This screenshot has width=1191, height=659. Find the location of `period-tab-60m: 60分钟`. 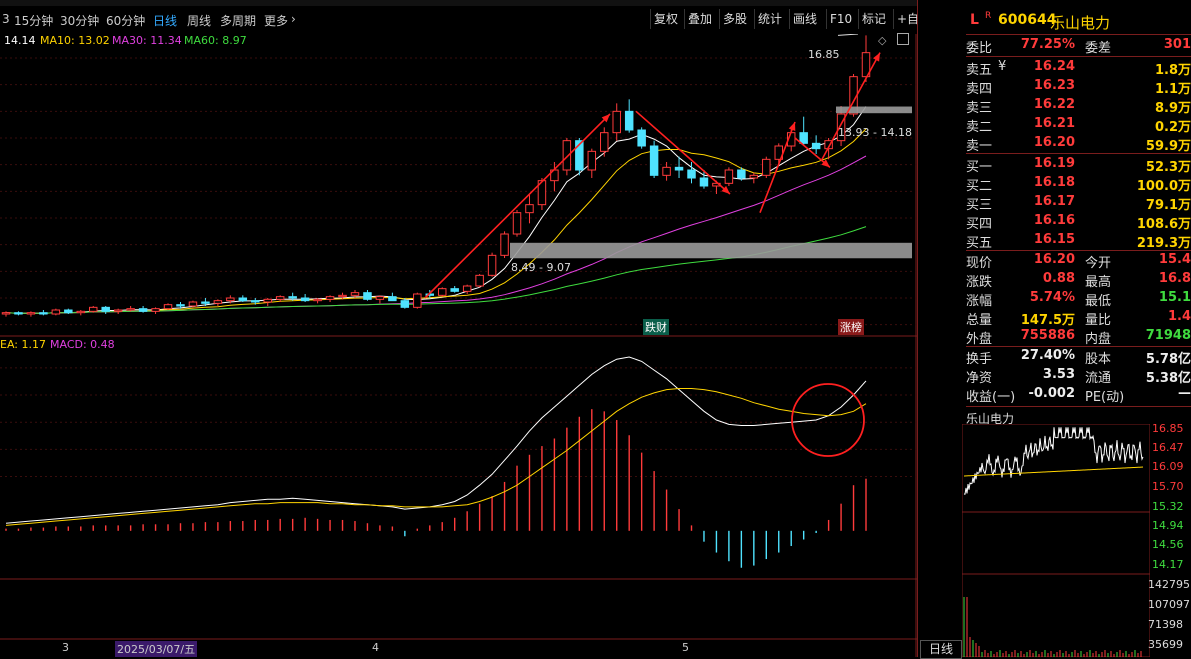

period-tab-60m: 60分钟 is located at coordinates (125, 20).